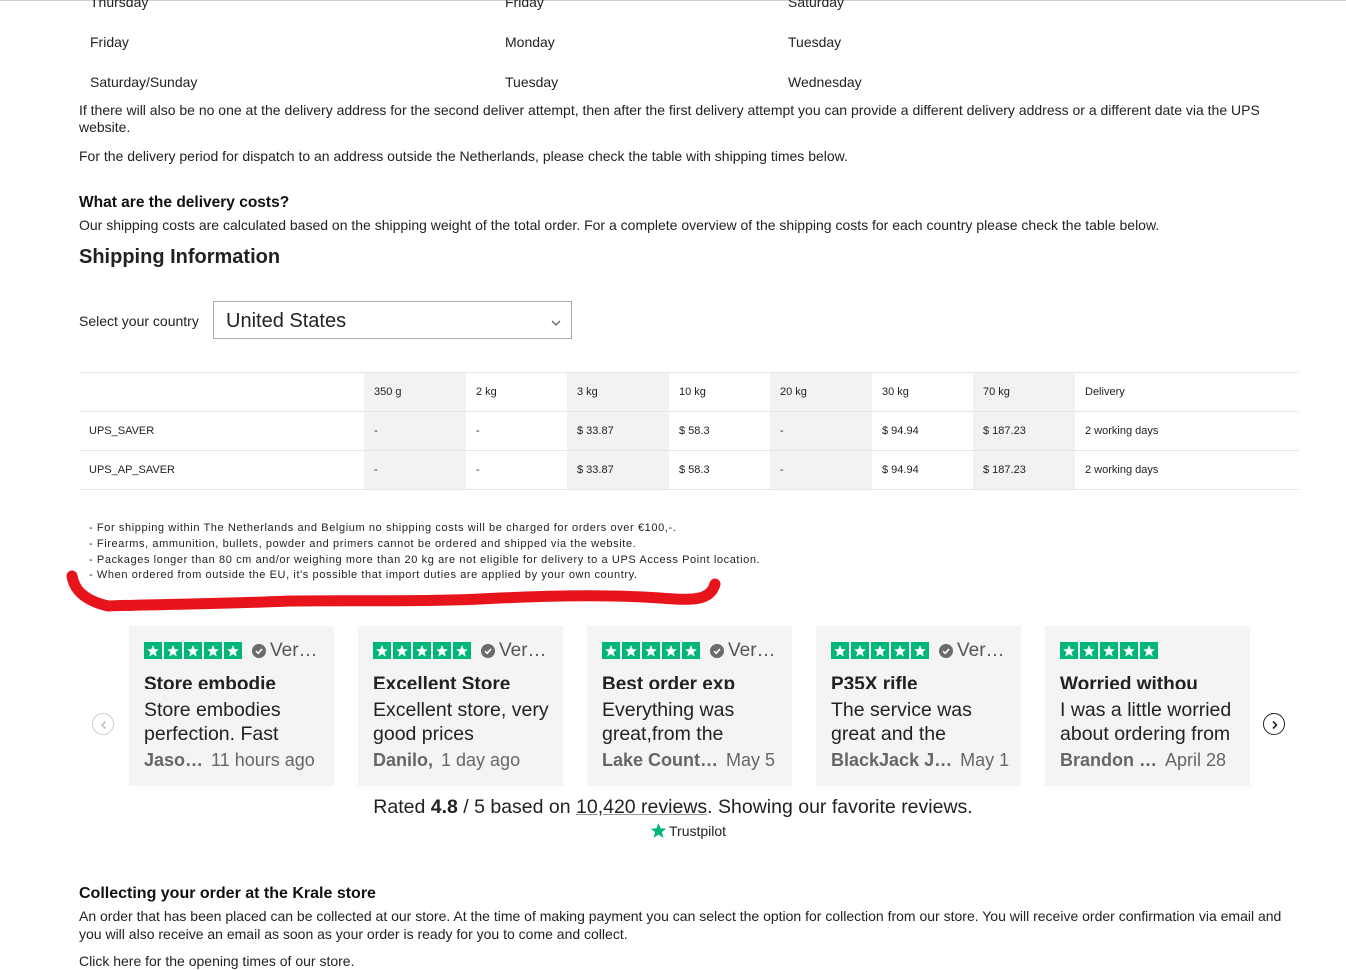 Image resolution: width=1346 pixels, height=970 pixels. I want to click on schedule-cell: Thursday, so click(119, 5).